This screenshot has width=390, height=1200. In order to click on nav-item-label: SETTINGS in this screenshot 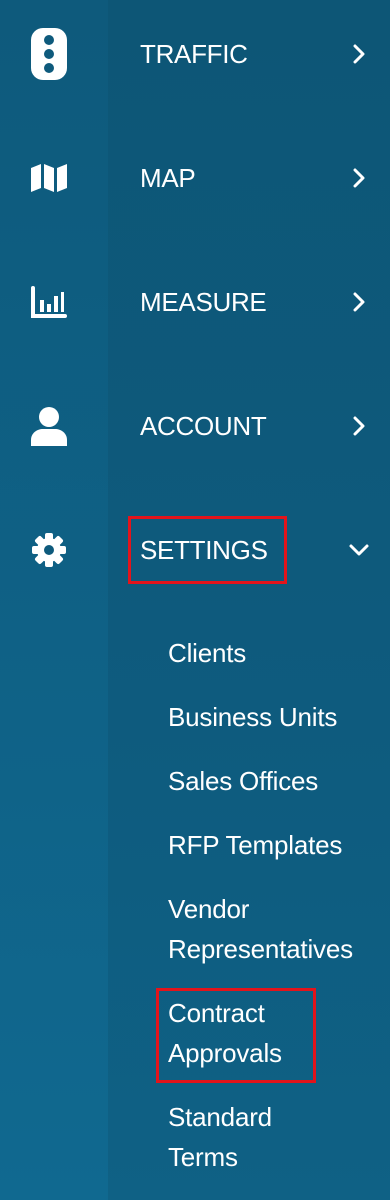, I will do `click(204, 549)`.